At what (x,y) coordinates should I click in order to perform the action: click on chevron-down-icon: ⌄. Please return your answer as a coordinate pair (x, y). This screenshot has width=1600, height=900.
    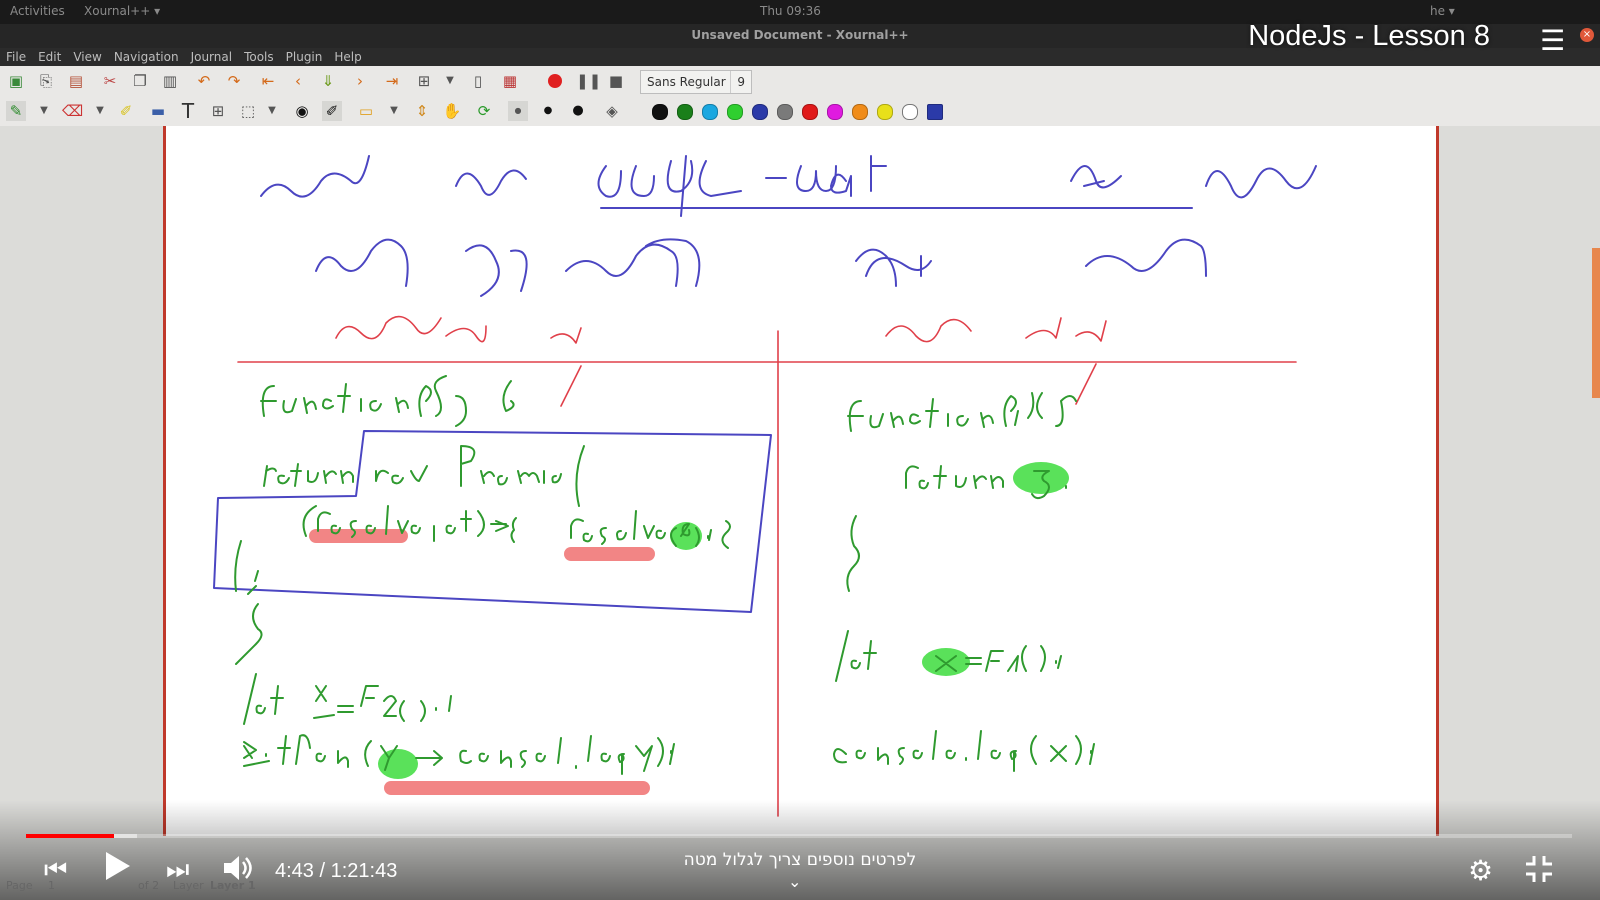
    Looking at the image, I should click on (794, 881).